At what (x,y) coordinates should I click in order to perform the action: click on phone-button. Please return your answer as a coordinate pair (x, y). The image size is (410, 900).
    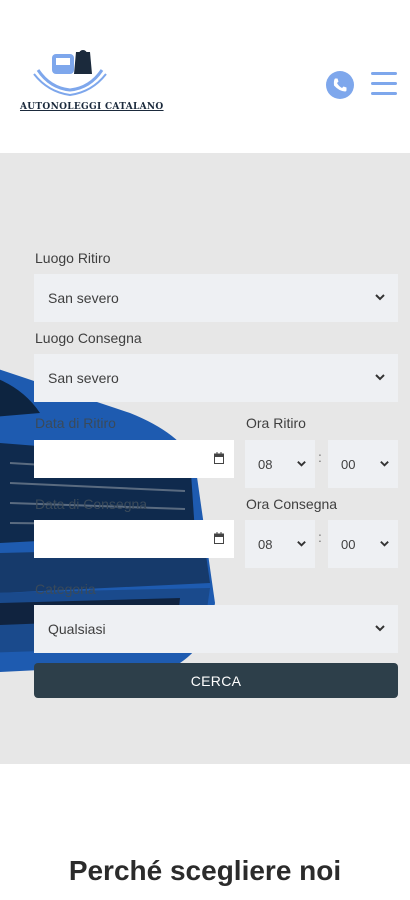
    Looking at the image, I should click on (340, 85).